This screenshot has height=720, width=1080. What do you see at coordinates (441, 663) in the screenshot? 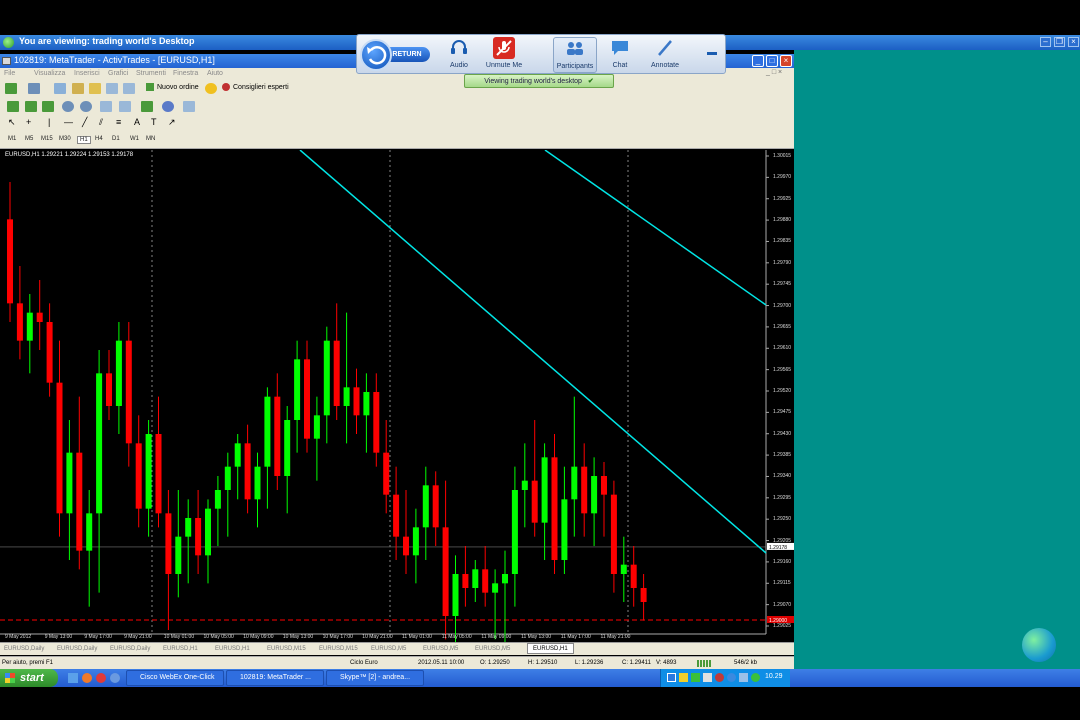
I see `status-datetime: 2012.05.11 10:00` at bounding box center [441, 663].